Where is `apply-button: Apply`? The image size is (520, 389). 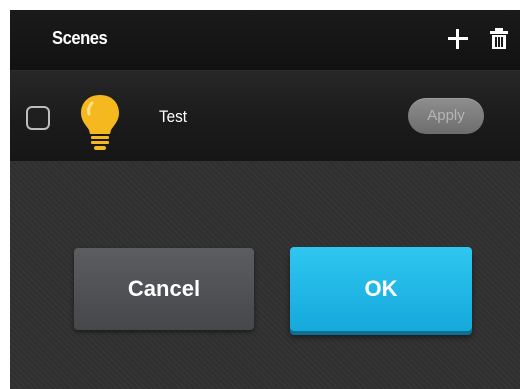 apply-button: Apply is located at coordinates (446, 116).